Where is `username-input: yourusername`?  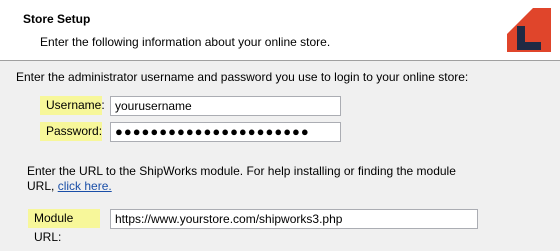 username-input: yourusername is located at coordinates (225, 106).